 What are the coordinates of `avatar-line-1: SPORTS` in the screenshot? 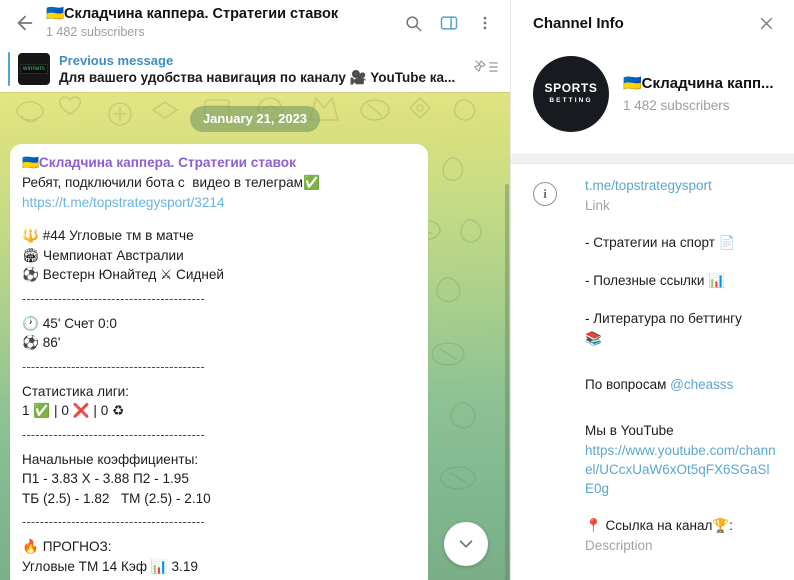 It's located at (571, 88).